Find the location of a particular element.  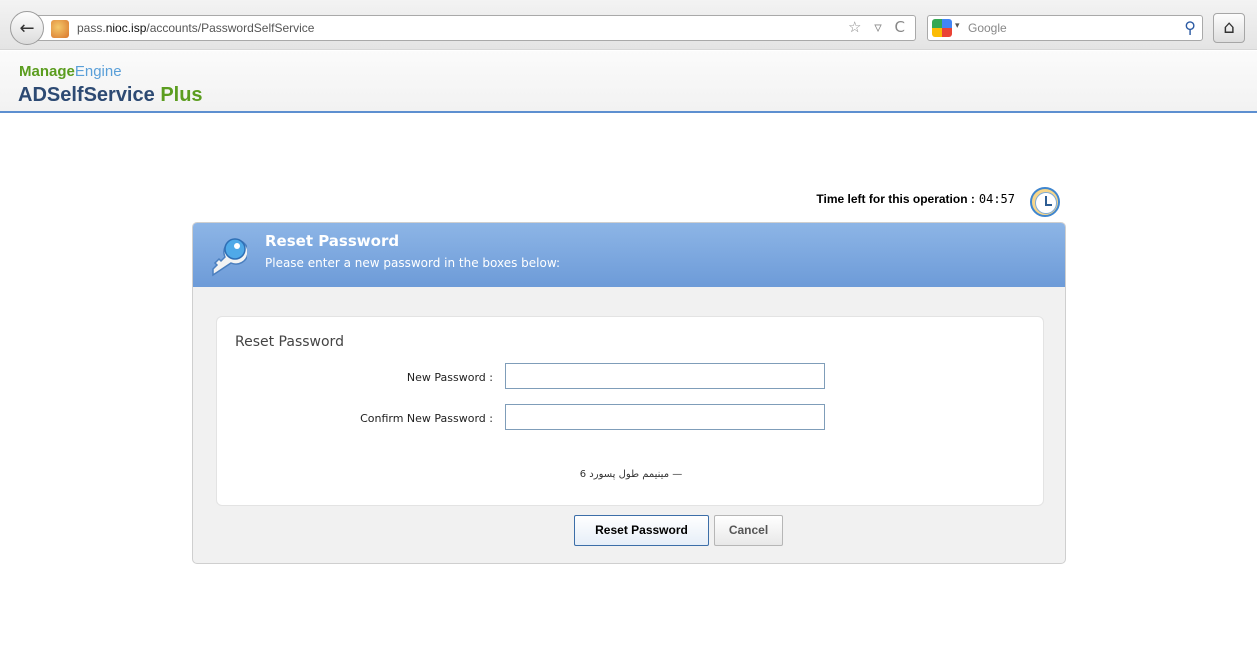

password-policy-hint: مینیمم طول پسورد 6 — is located at coordinates (631, 474).